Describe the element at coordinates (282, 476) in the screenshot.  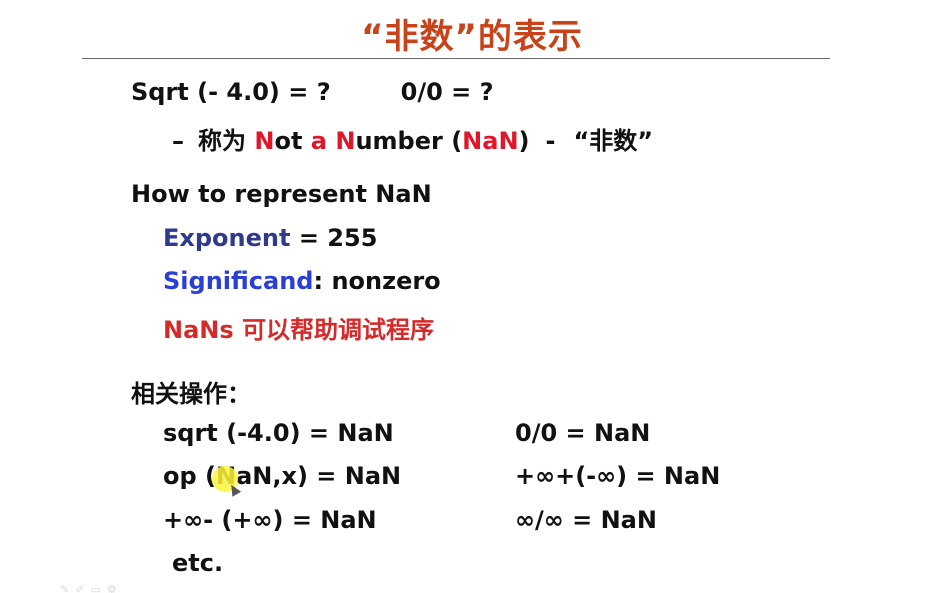
I see `op-left-nan-x: op (NaN,x) = NaN` at that location.